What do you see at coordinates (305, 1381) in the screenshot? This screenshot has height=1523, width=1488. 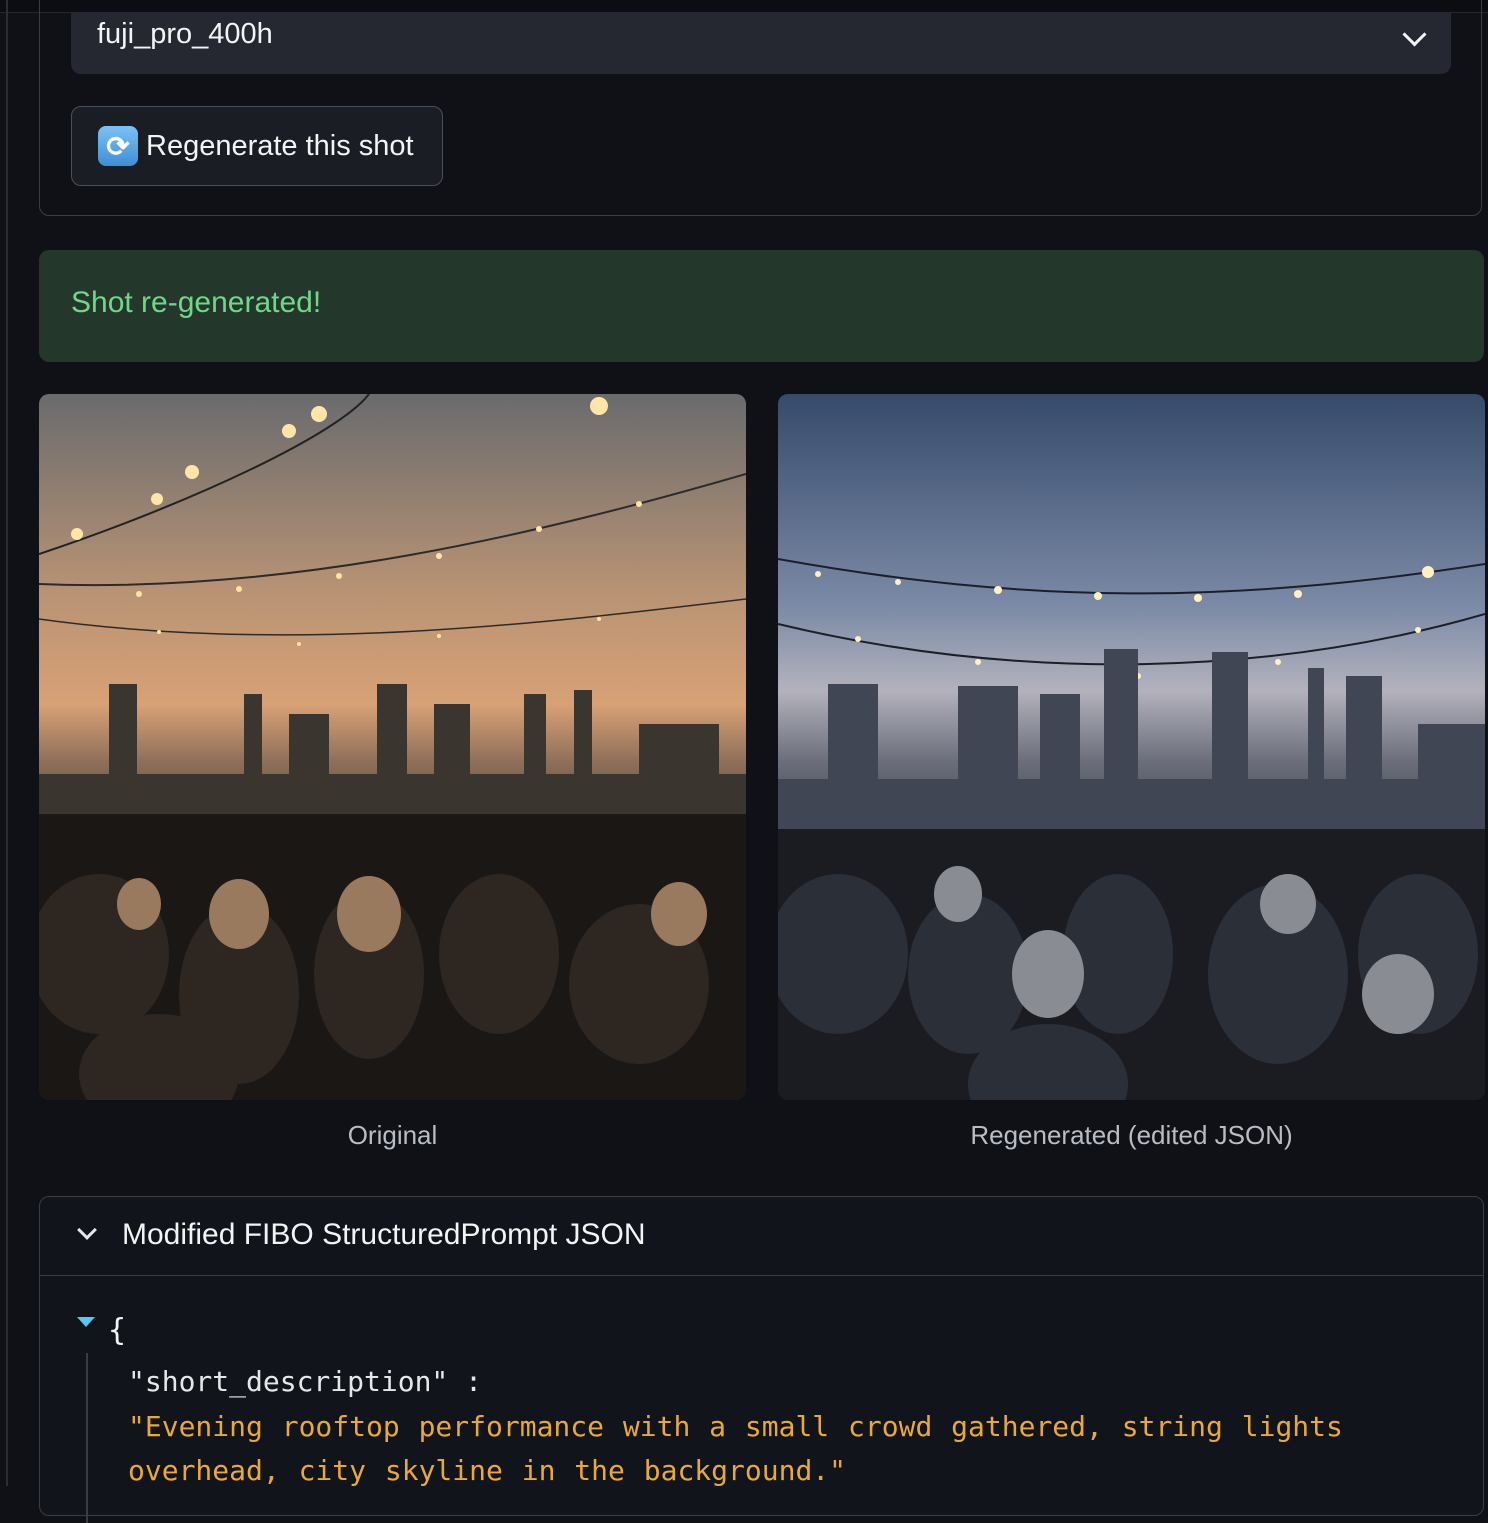 I see `json-key: "short_description" :` at bounding box center [305, 1381].